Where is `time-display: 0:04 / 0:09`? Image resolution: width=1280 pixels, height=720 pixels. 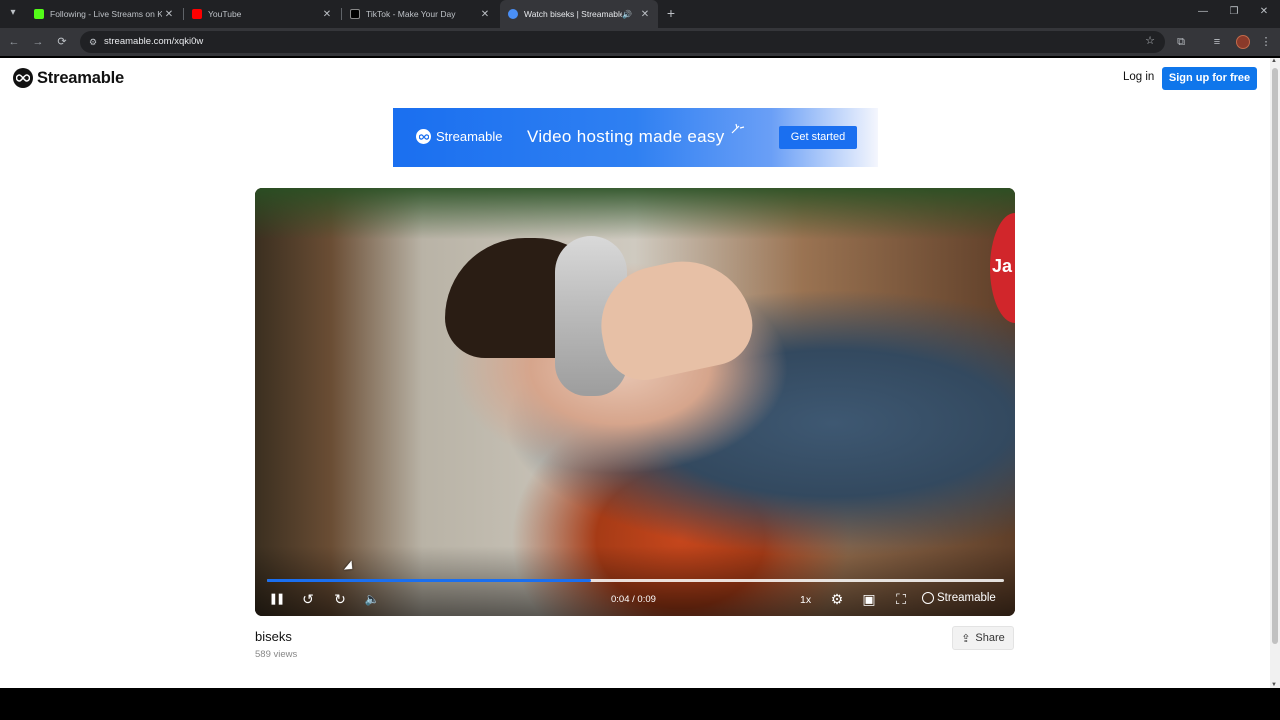 time-display: 0:04 / 0:09 is located at coordinates (633, 599).